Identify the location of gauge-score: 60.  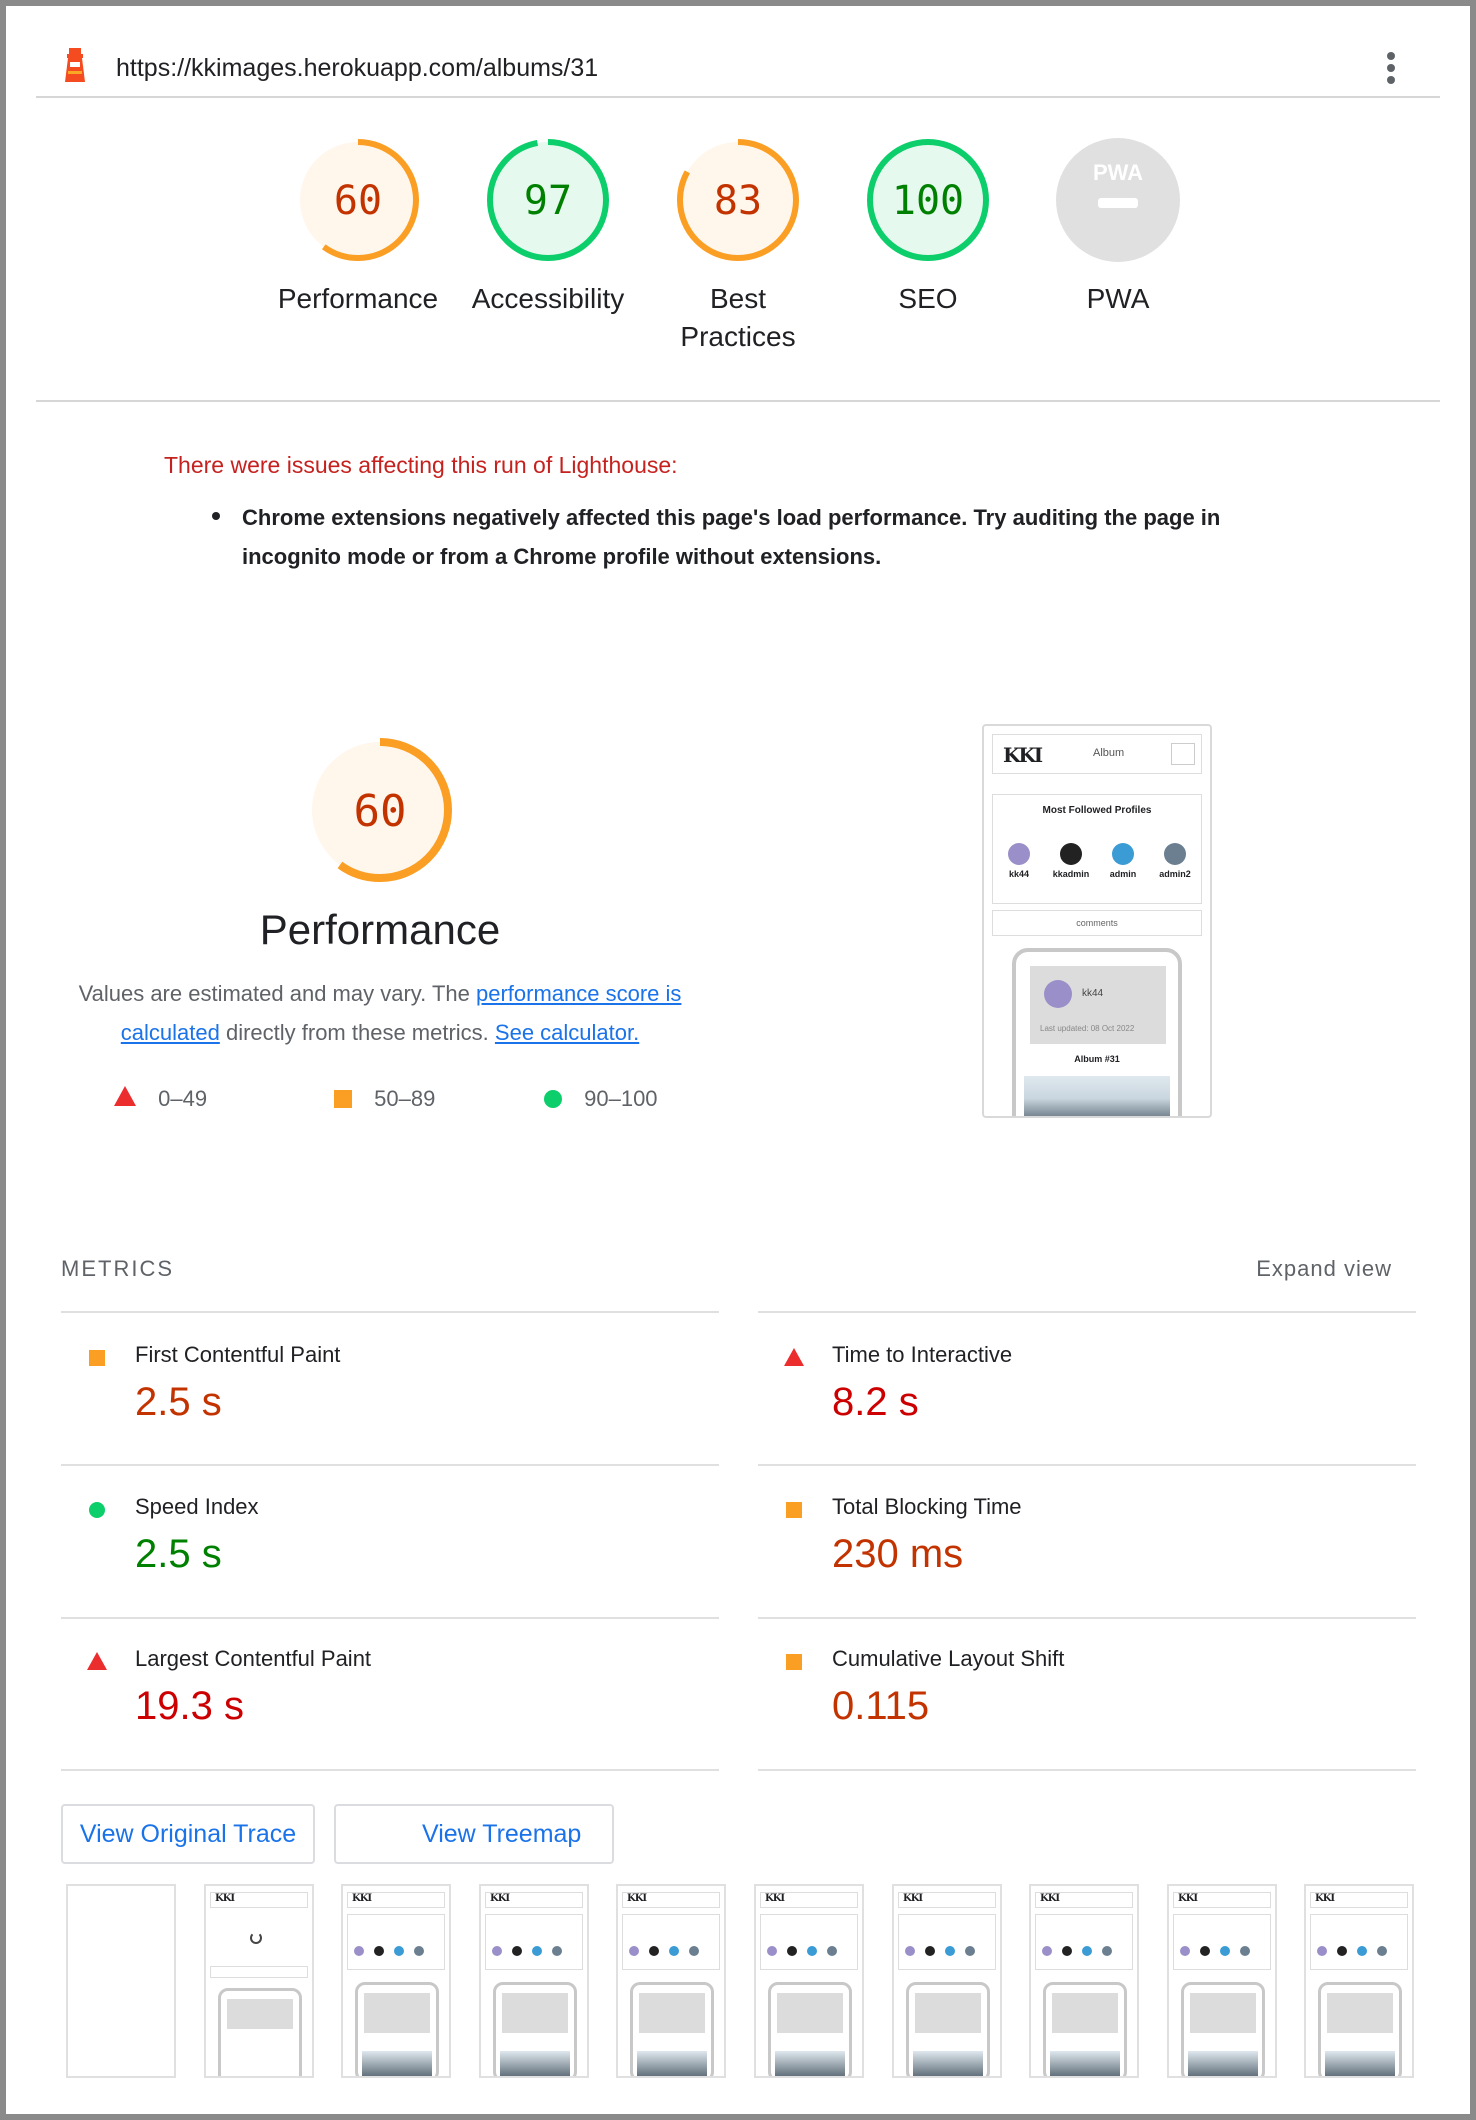
(358, 201).